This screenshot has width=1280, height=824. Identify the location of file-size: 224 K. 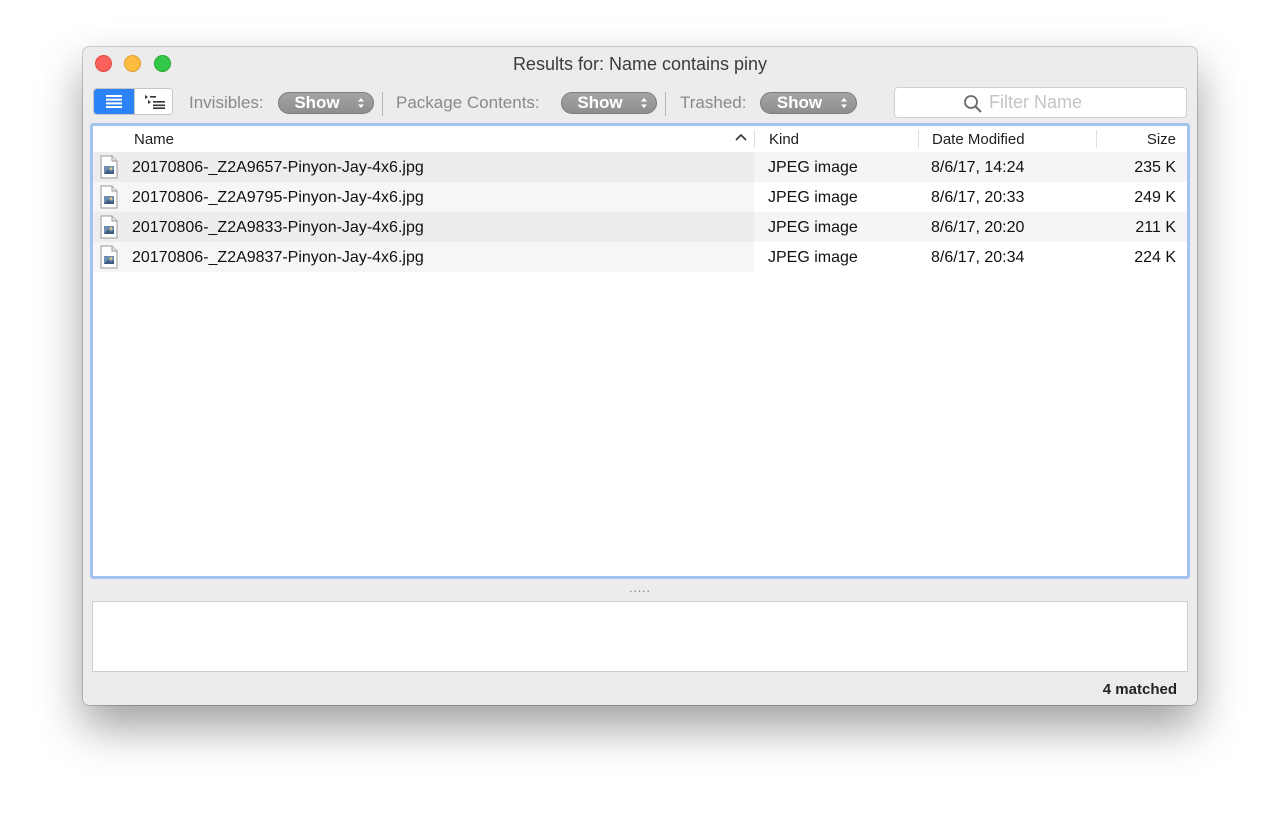
(1155, 257).